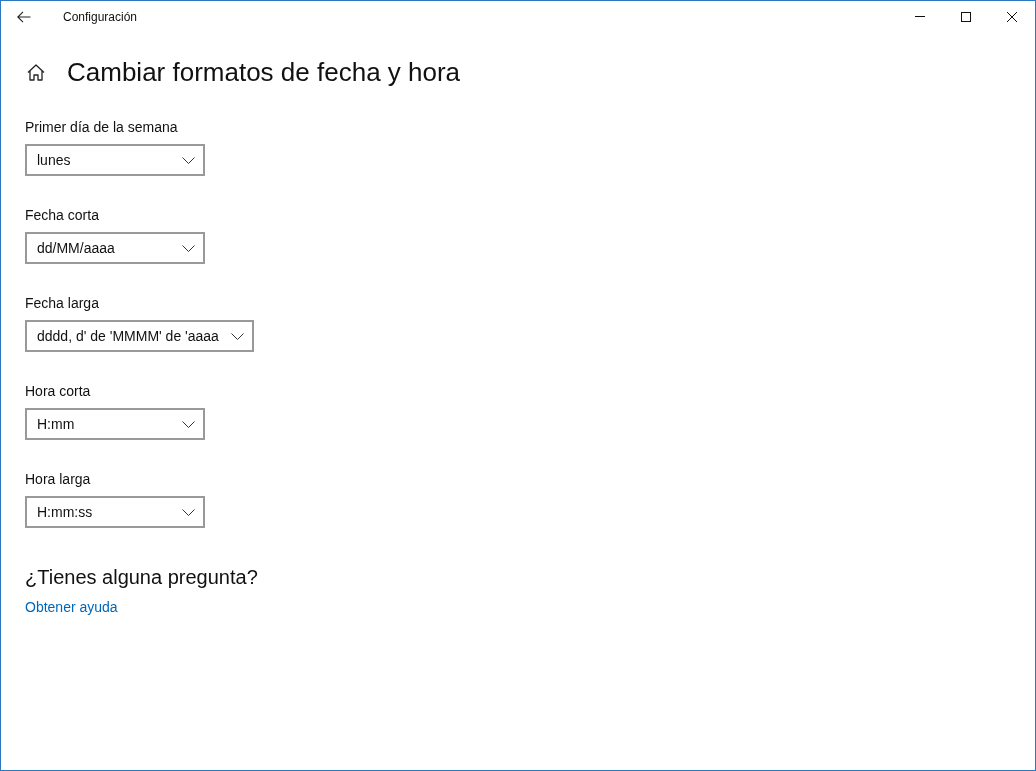 This screenshot has height=771, width=1036. Describe the element at coordinates (71, 607) in the screenshot. I see `help-link: Obtener ayuda` at that location.